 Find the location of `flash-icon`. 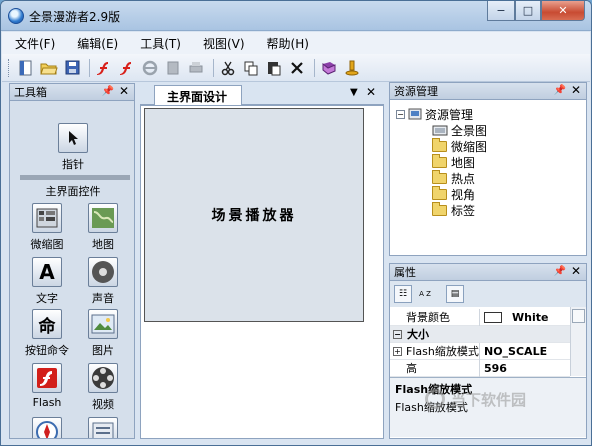

flash-icon is located at coordinates (47, 378).